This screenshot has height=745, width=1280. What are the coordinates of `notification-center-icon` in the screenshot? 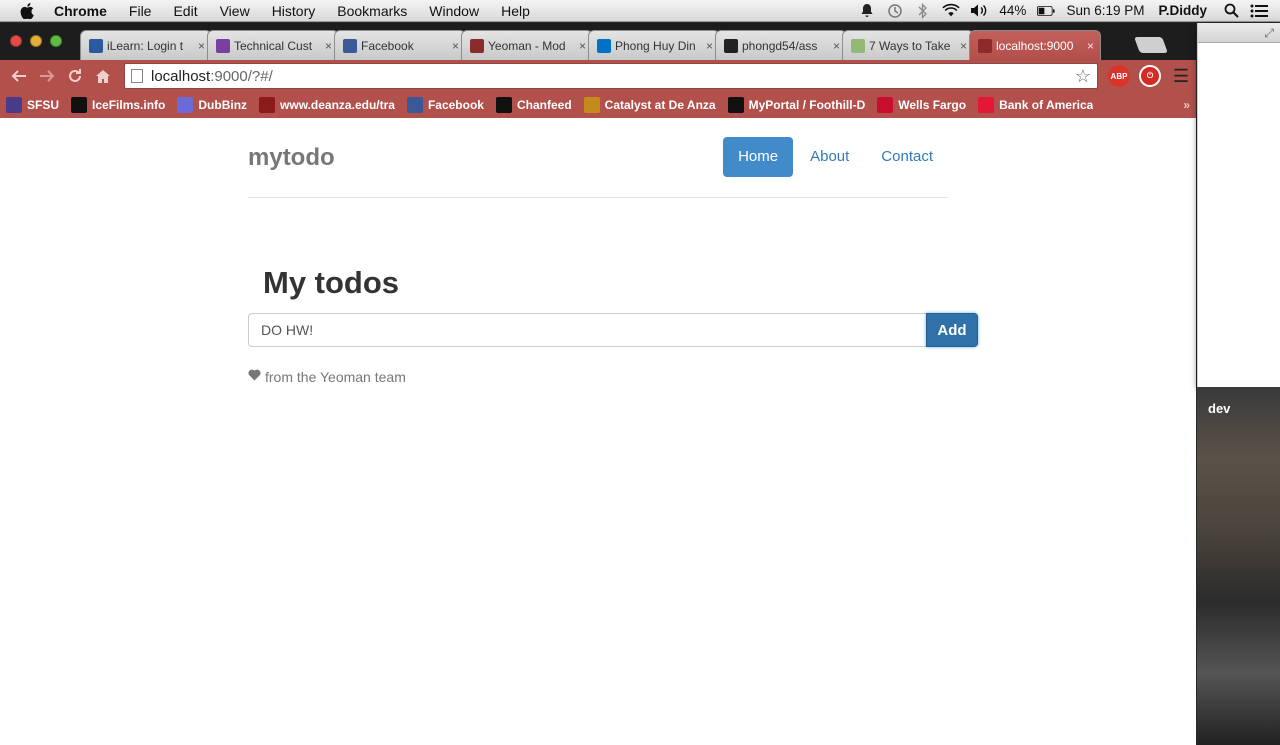 It's located at (1259, 11).